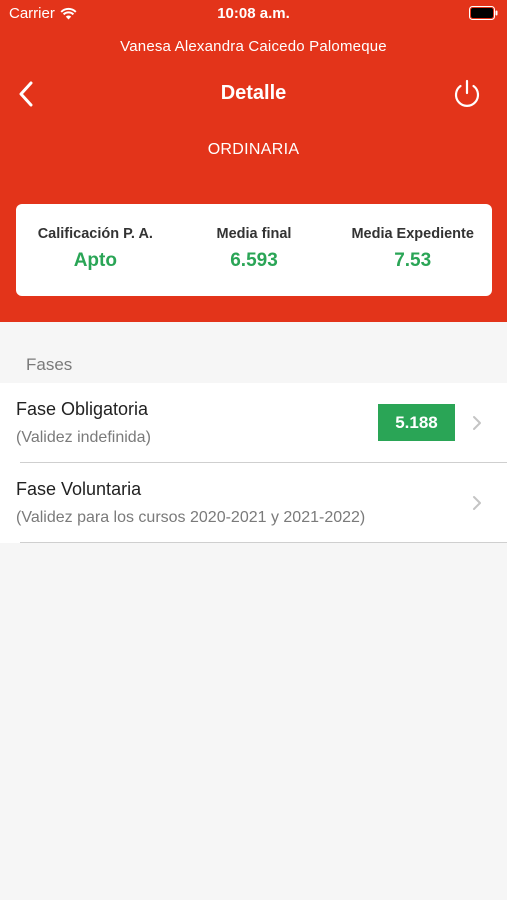 This screenshot has height=900, width=507. Describe the element at coordinates (412, 234) in the screenshot. I see `metric-label: Media Expediente` at that location.